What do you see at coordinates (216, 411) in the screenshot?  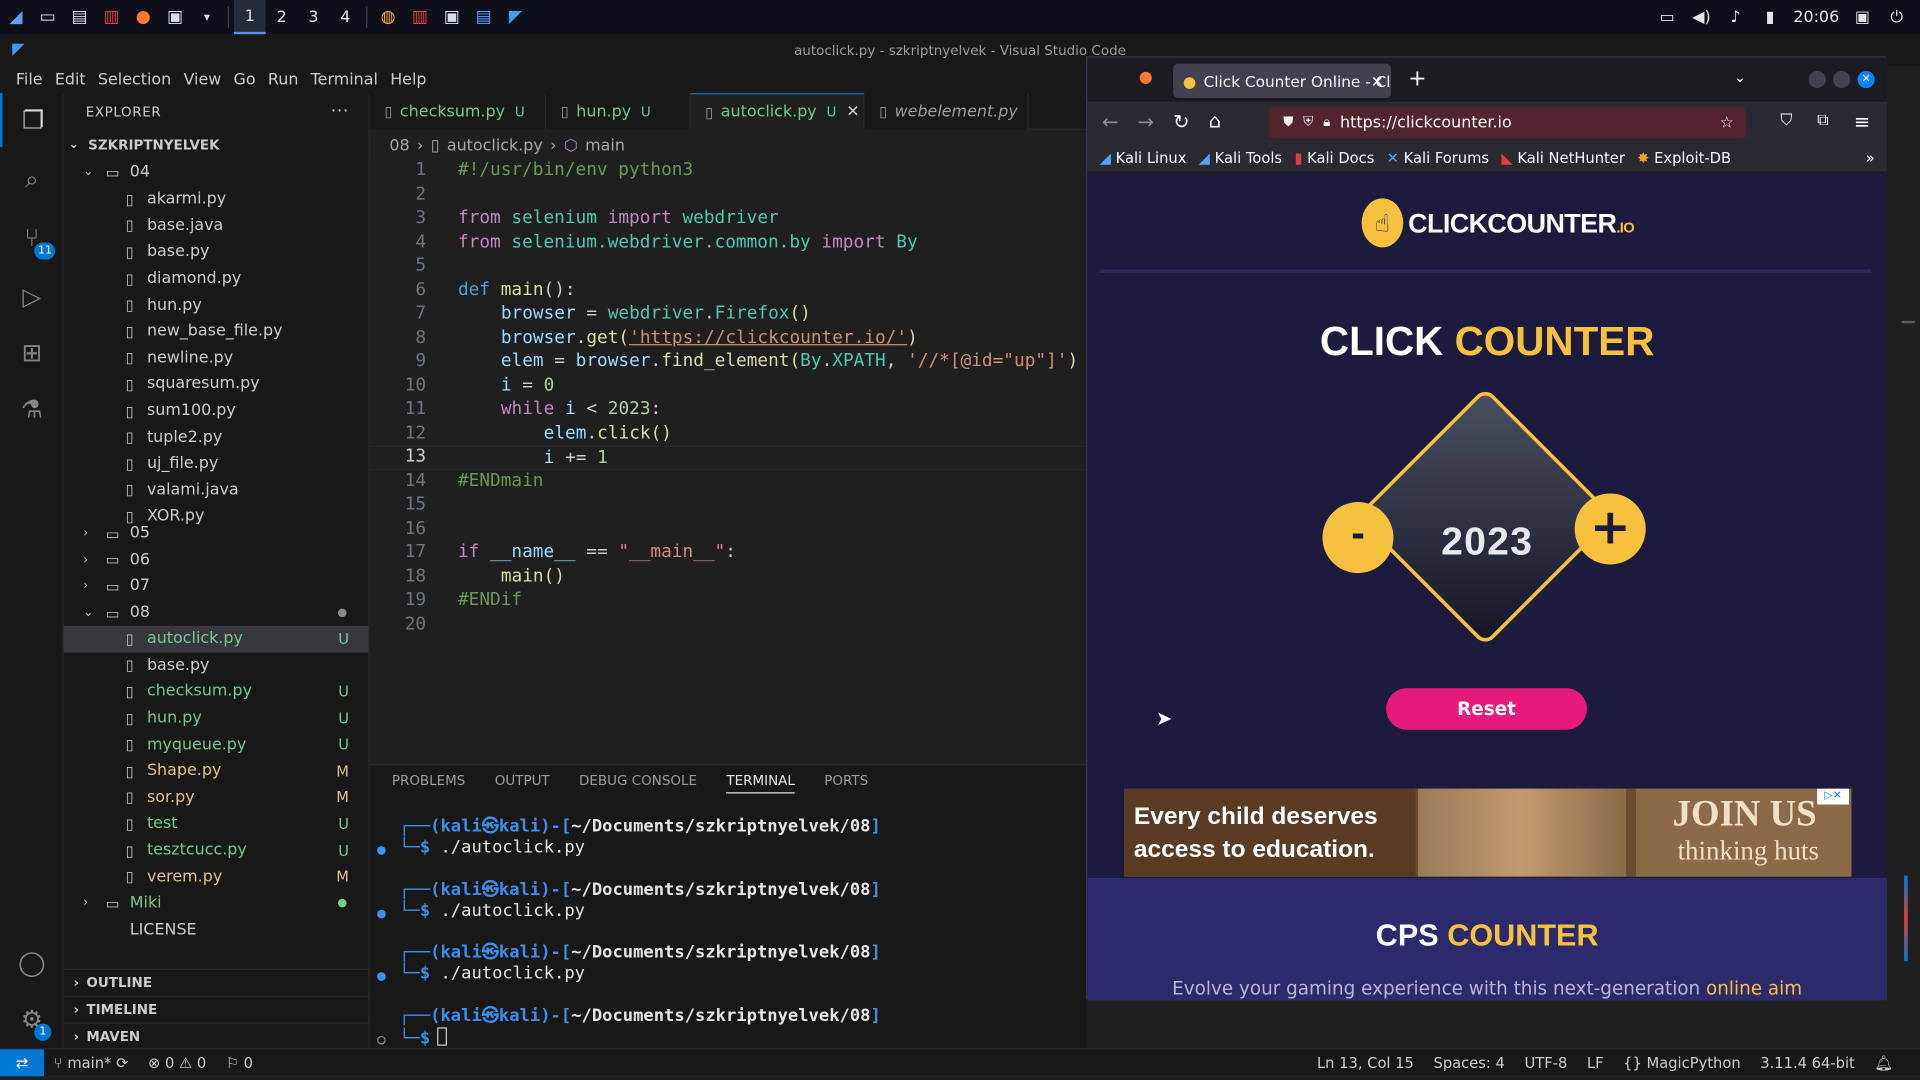 I see `file-item: ▯ sum100.py` at bounding box center [216, 411].